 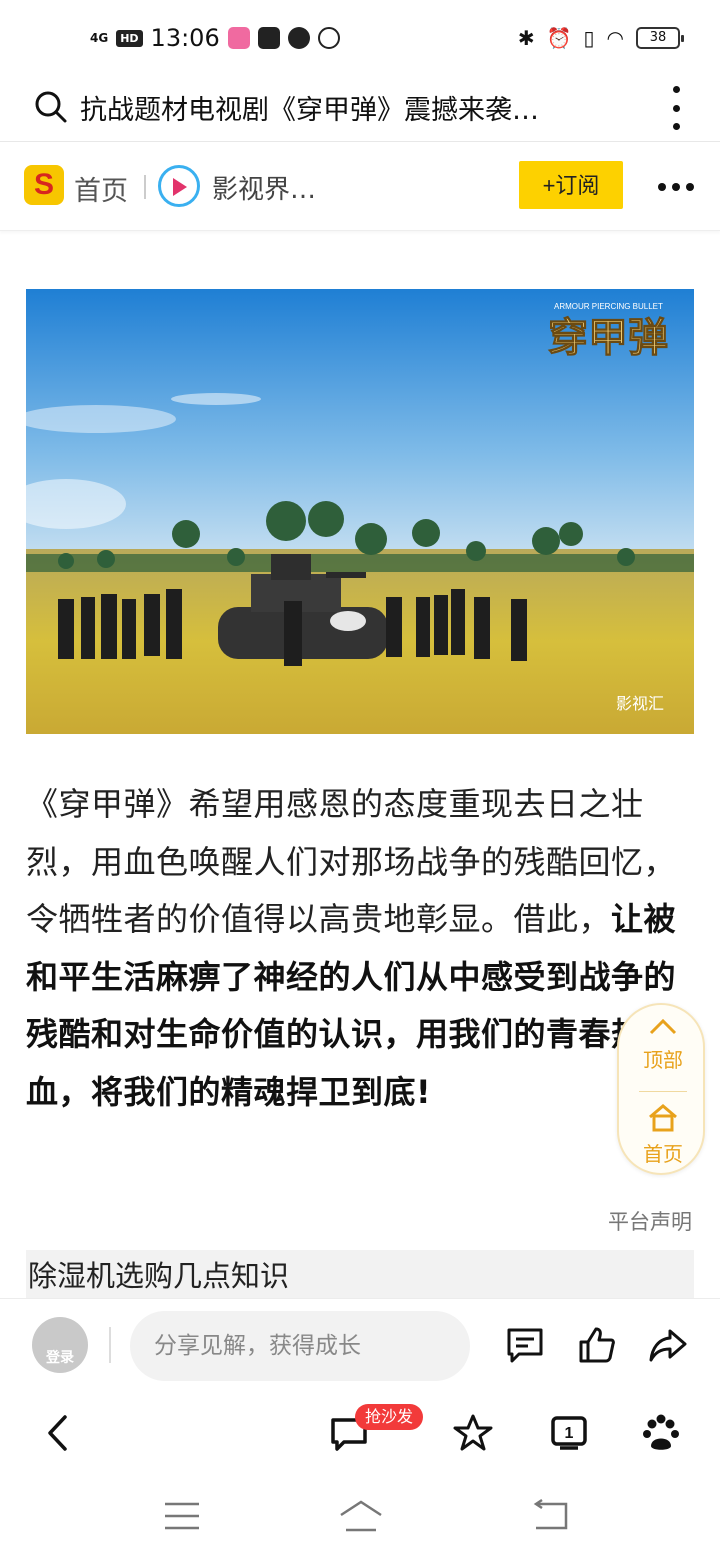 What do you see at coordinates (676, 187) in the screenshot?
I see `more-horizontal-icon` at bounding box center [676, 187].